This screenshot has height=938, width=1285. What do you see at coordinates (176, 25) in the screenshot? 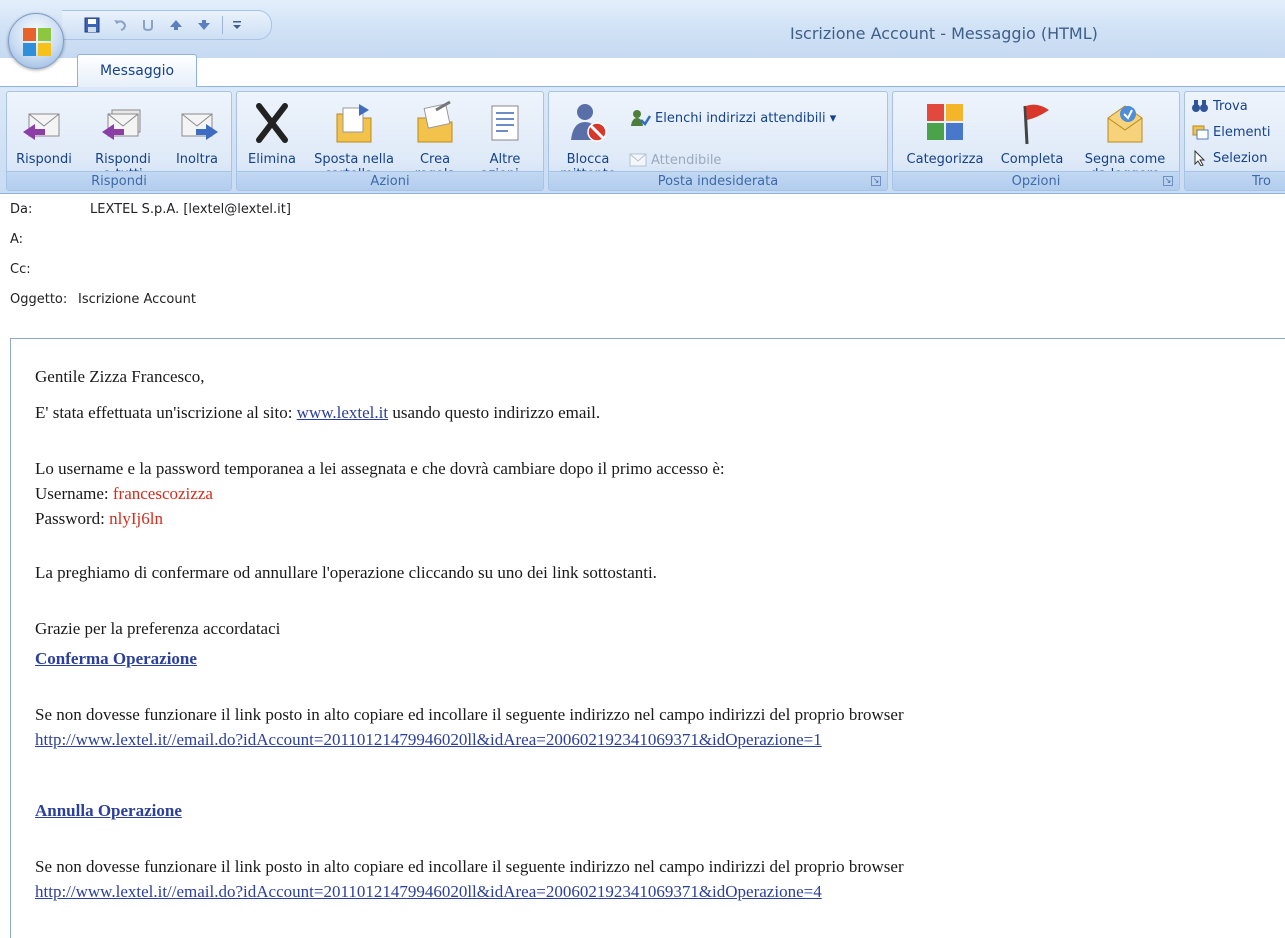
I see `previous-item-icon` at bounding box center [176, 25].